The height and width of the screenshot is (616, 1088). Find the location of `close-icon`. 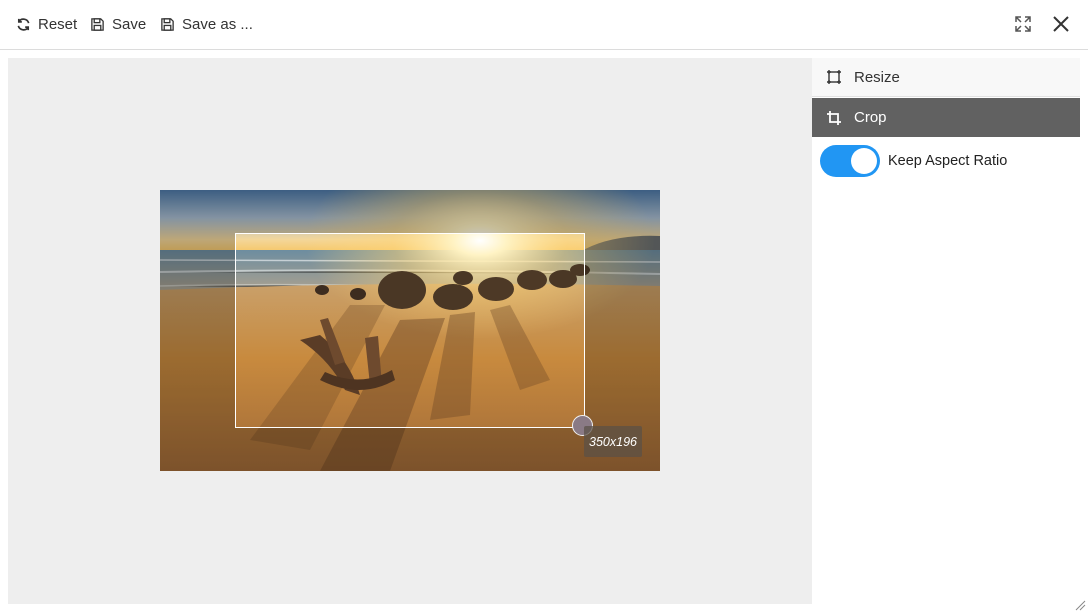

close-icon is located at coordinates (1061, 24).